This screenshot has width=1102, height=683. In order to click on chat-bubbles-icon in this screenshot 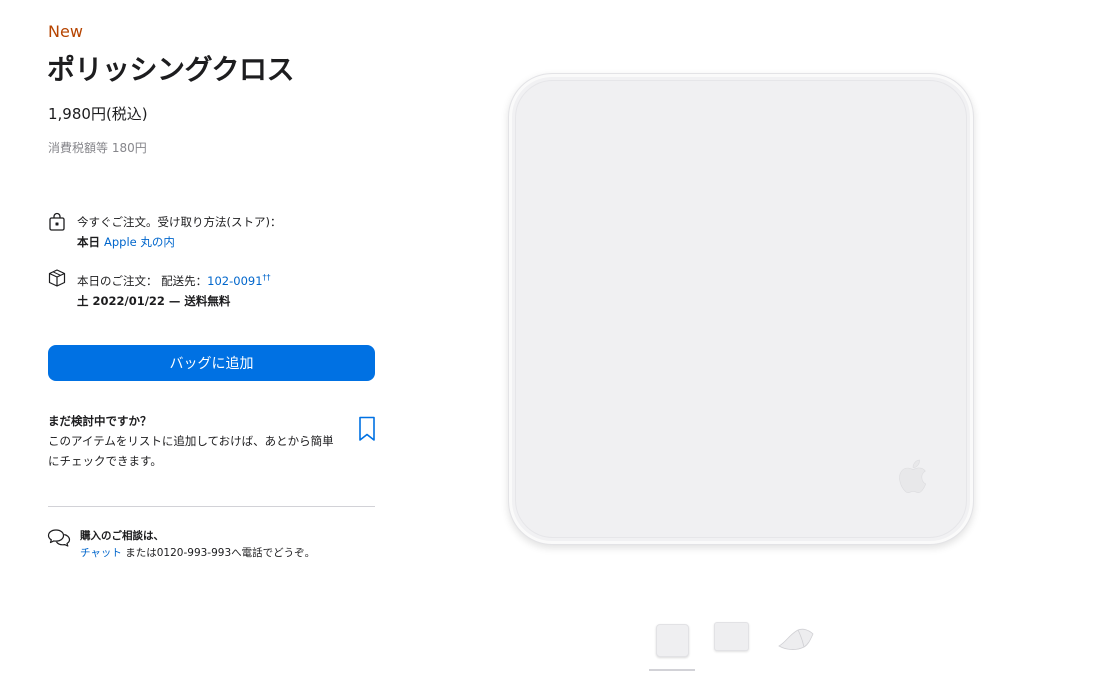, I will do `click(59, 538)`.